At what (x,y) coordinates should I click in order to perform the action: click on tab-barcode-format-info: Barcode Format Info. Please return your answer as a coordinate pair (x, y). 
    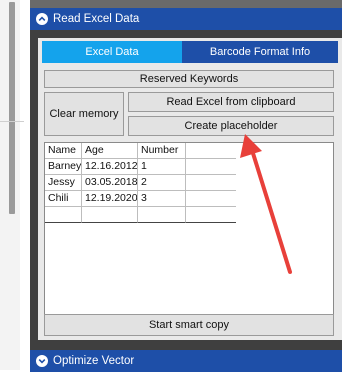
    Looking at the image, I should click on (260, 52).